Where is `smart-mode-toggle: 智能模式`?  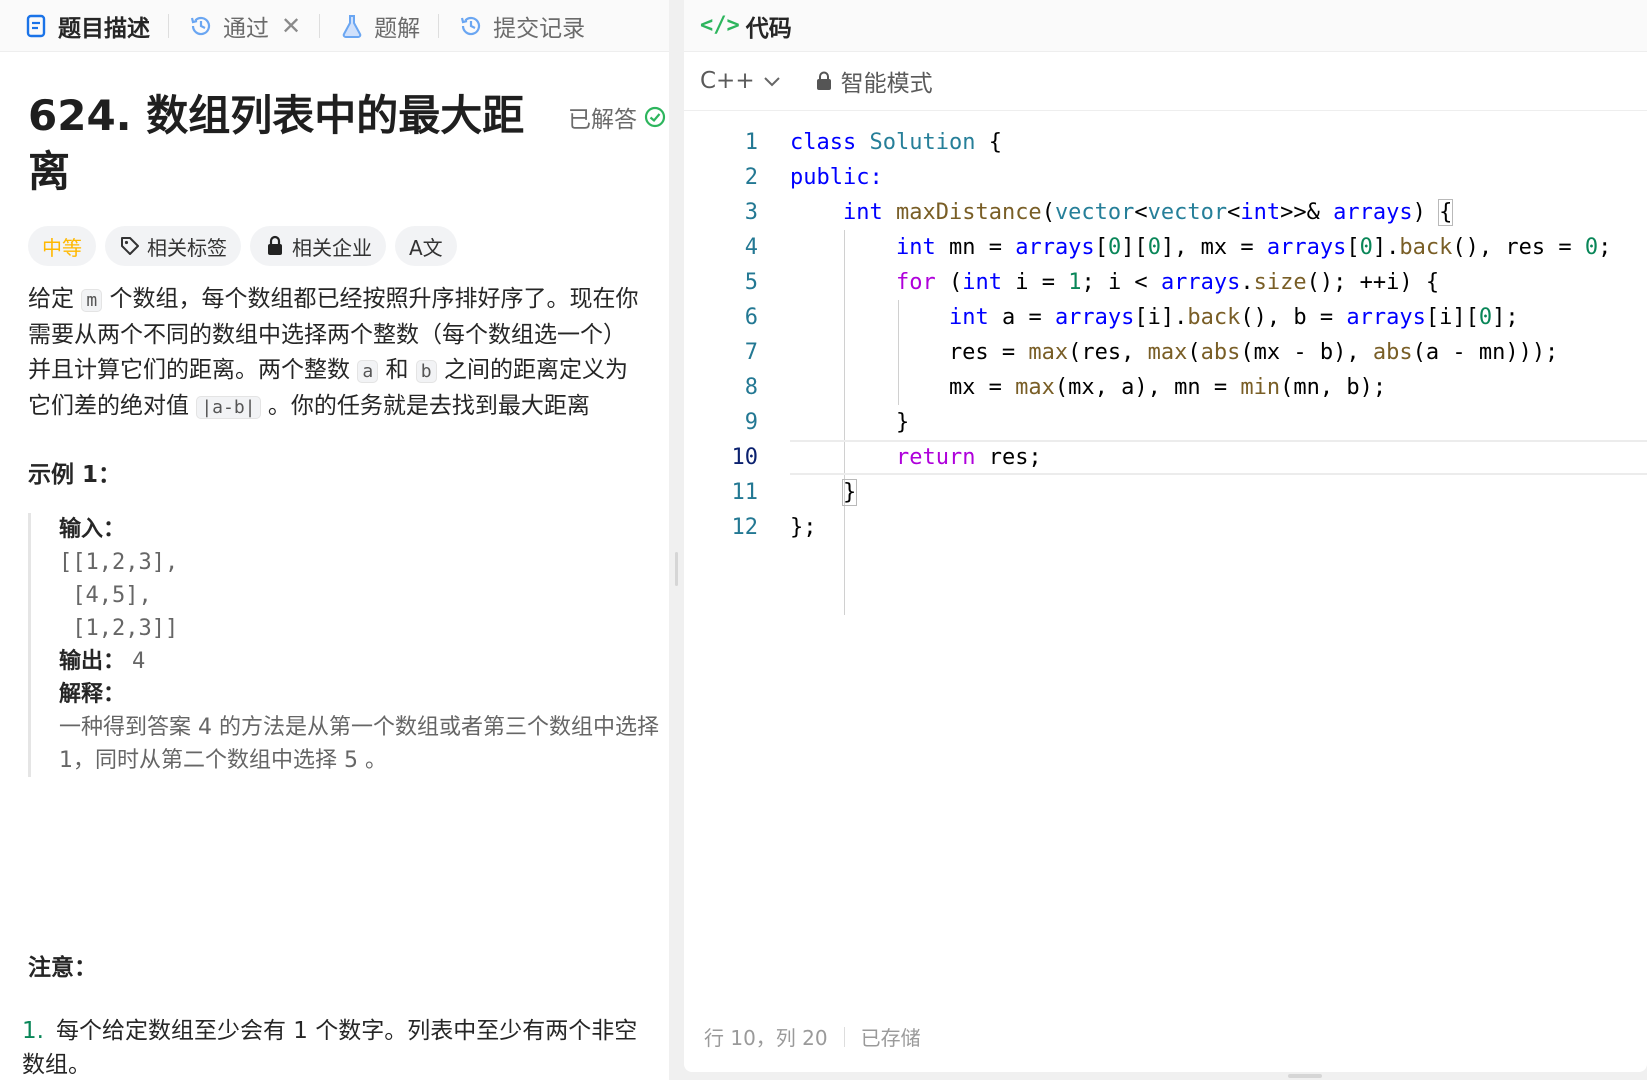 smart-mode-toggle: 智能模式 is located at coordinates (874, 81).